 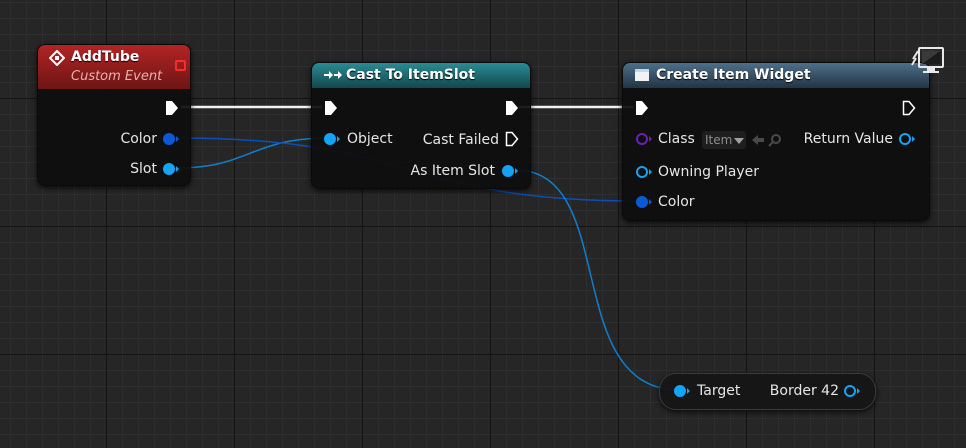 I want to click on owning-player-in-pin-icon, so click(x=644, y=172).